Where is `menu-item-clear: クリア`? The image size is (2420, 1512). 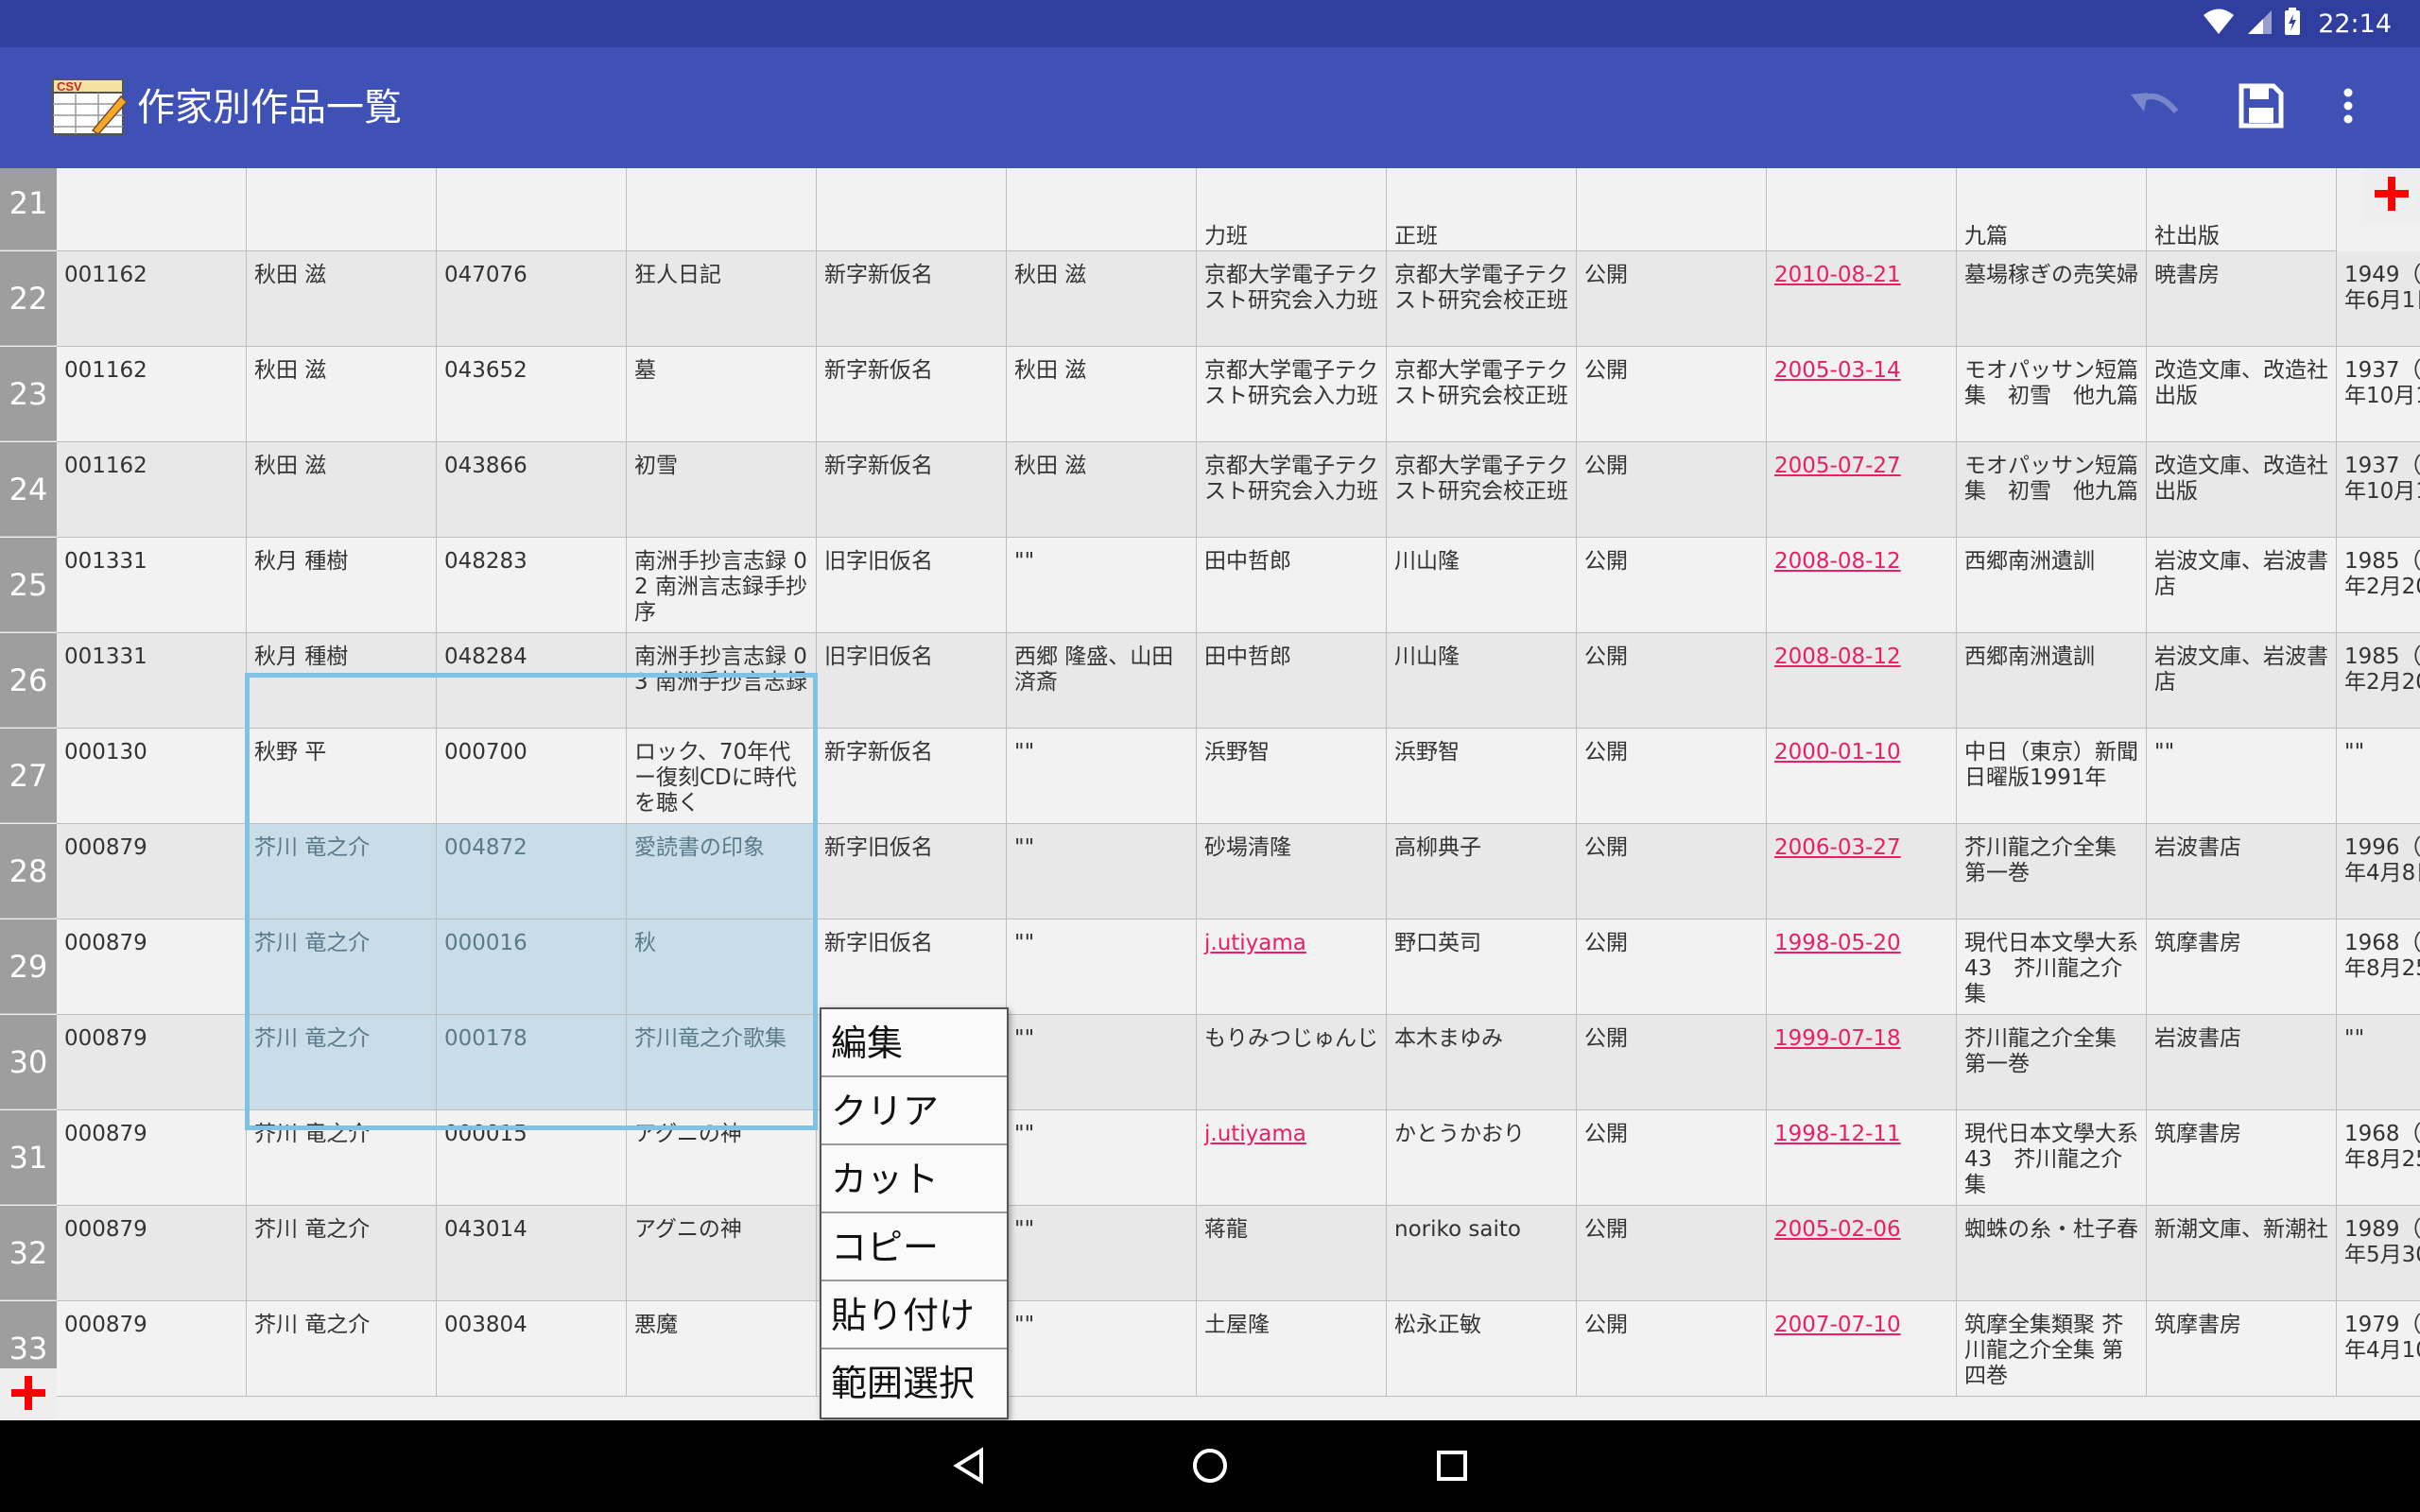 menu-item-clear: クリア is located at coordinates (914, 1111).